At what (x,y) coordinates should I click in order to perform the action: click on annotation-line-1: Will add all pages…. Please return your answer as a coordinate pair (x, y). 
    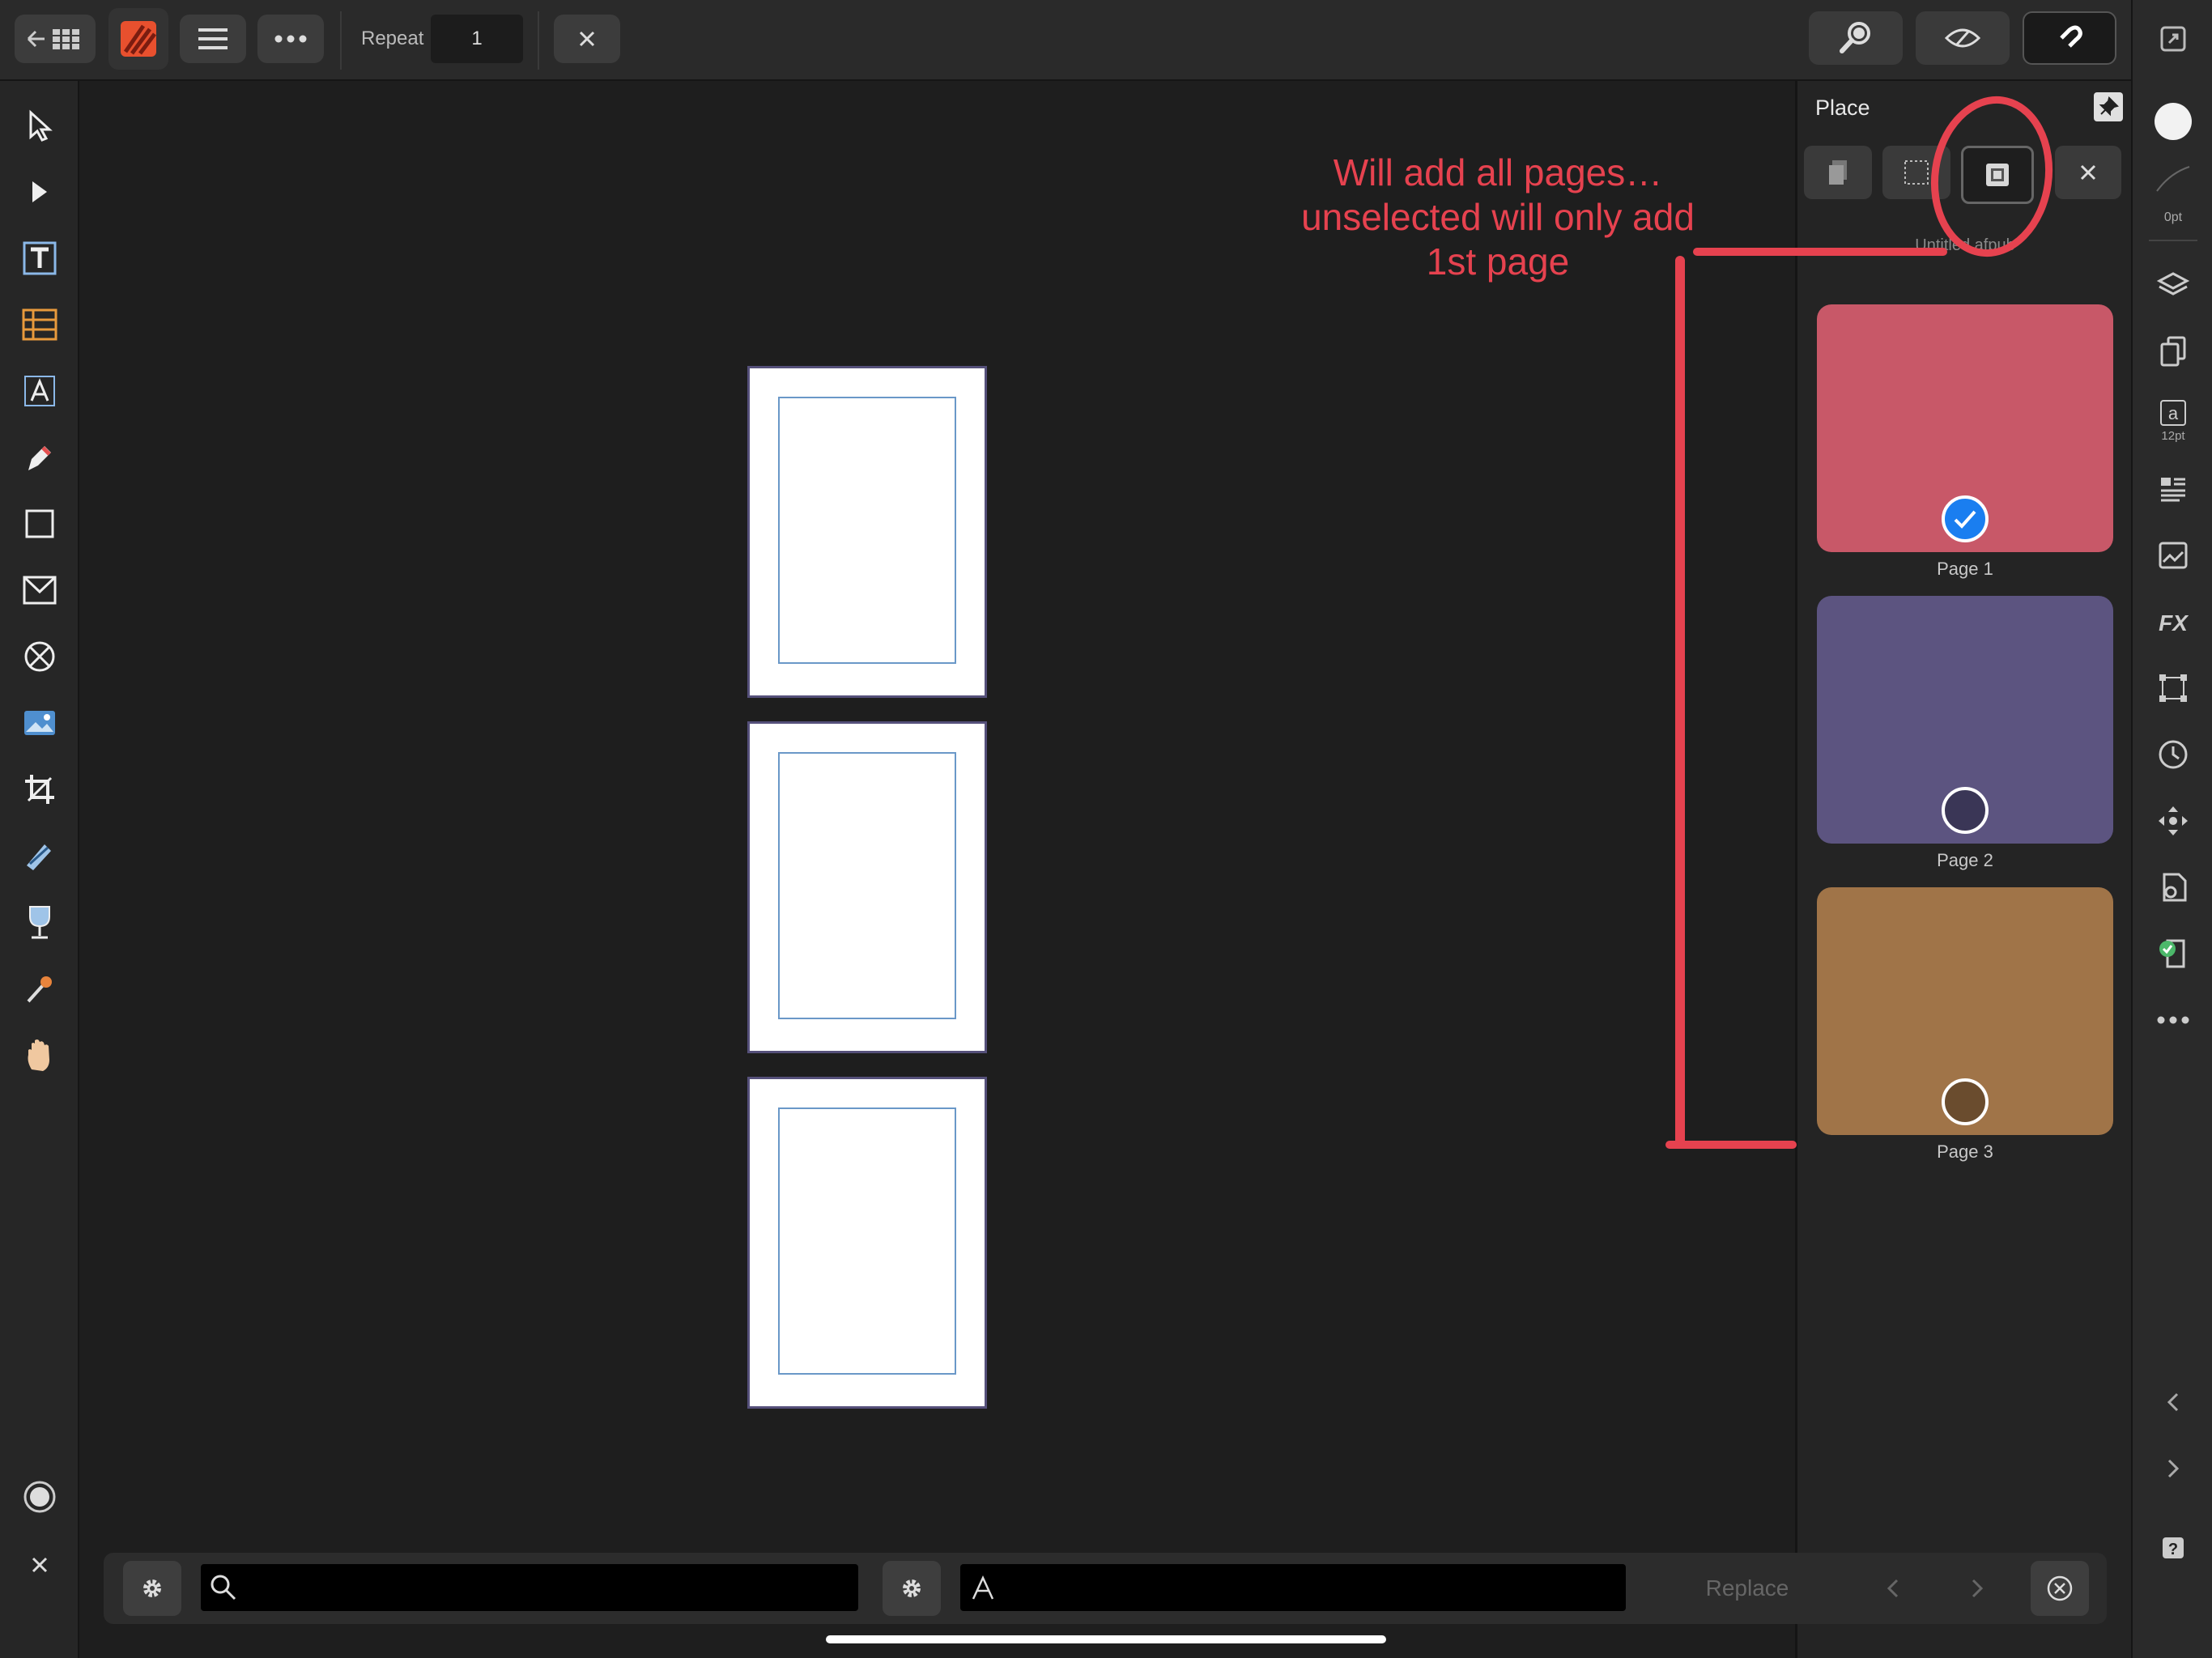
    Looking at the image, I should click on (1498, 172).